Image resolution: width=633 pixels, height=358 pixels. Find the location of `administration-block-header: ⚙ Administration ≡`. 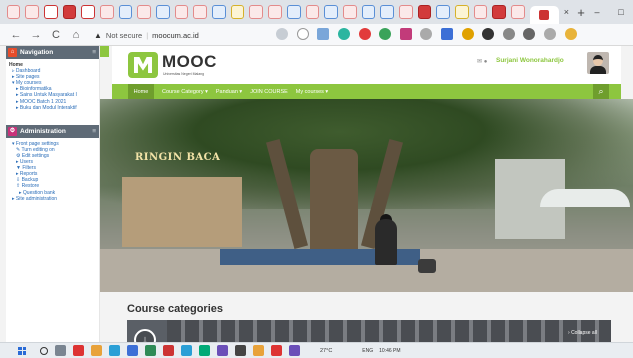

administration-block-header: ⚙ Administration ≡ is located at coordinates (52, 131).